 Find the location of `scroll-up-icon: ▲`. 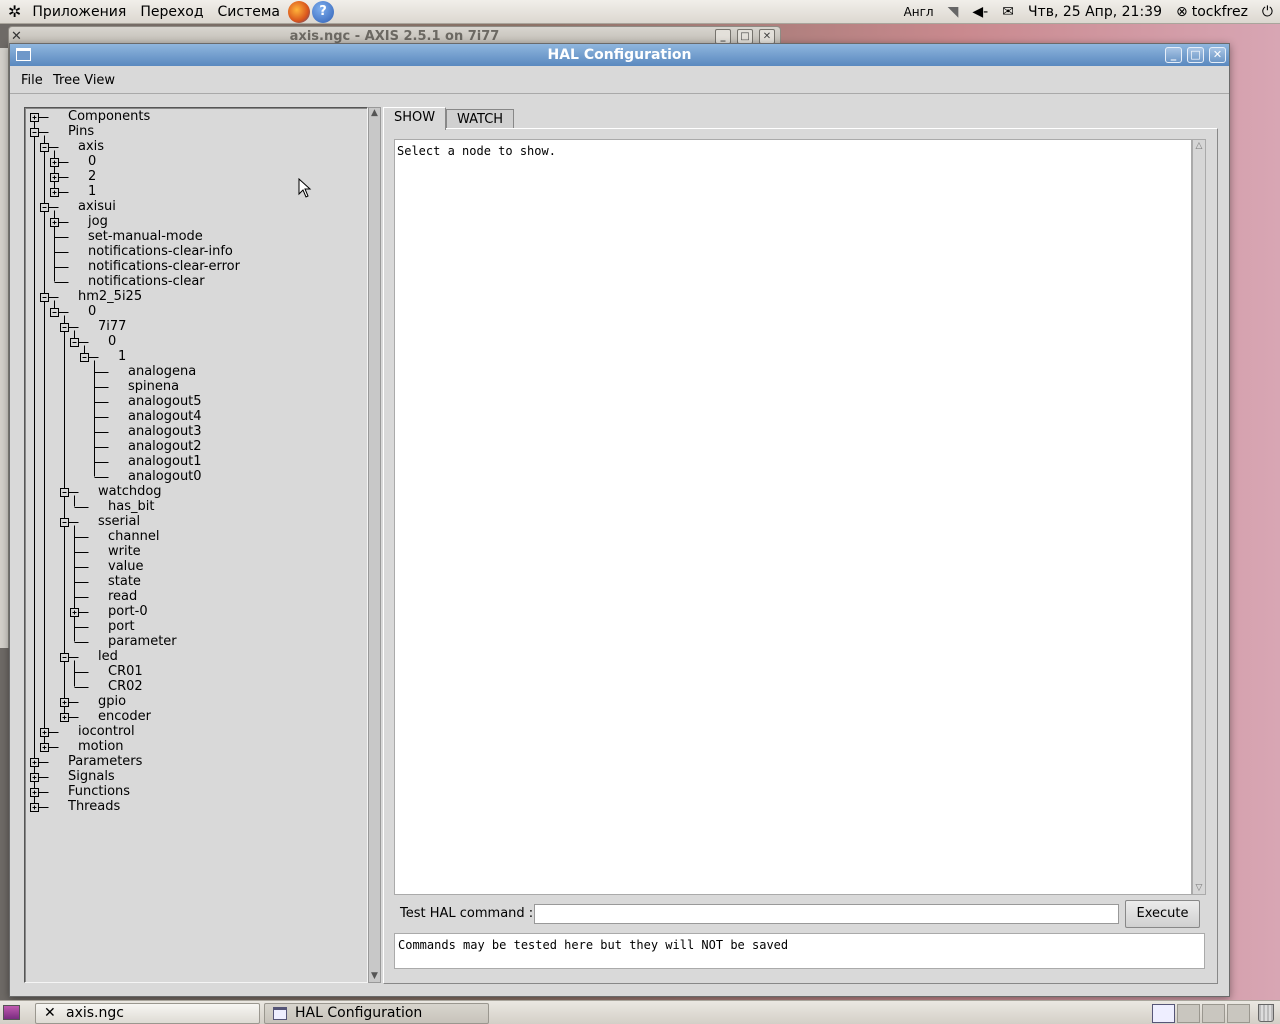

scroll-up-icon: ▲ is located at coordinates (374, 113).